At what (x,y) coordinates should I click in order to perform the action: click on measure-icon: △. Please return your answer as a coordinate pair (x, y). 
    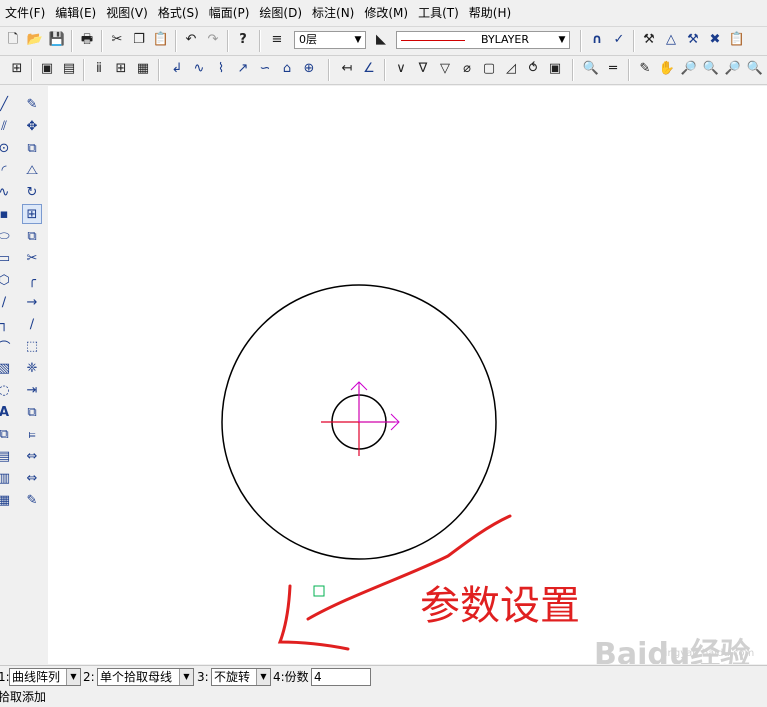
    Looking at the image, I should click on (671, 40).